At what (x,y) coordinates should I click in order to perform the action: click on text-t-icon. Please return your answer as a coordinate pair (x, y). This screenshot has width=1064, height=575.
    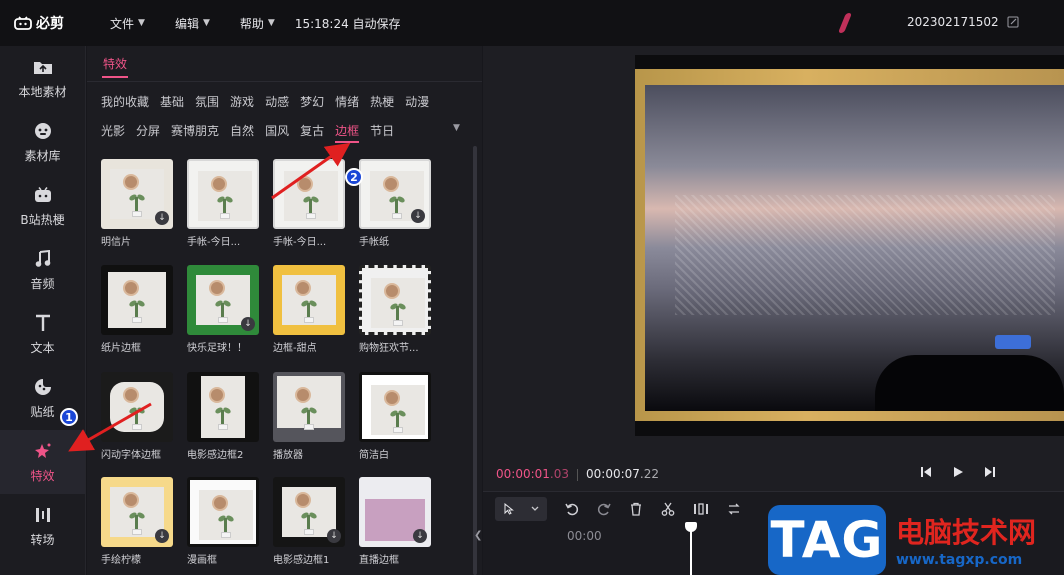
    Looking at the image, I should click on (43, 323).